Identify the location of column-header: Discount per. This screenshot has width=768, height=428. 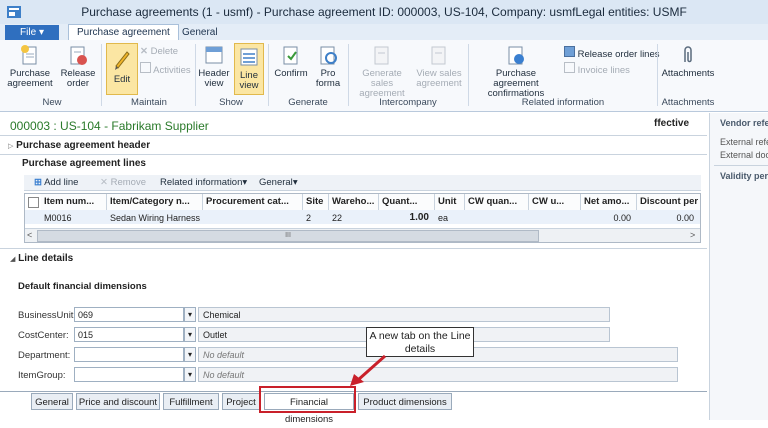
(668, 202).